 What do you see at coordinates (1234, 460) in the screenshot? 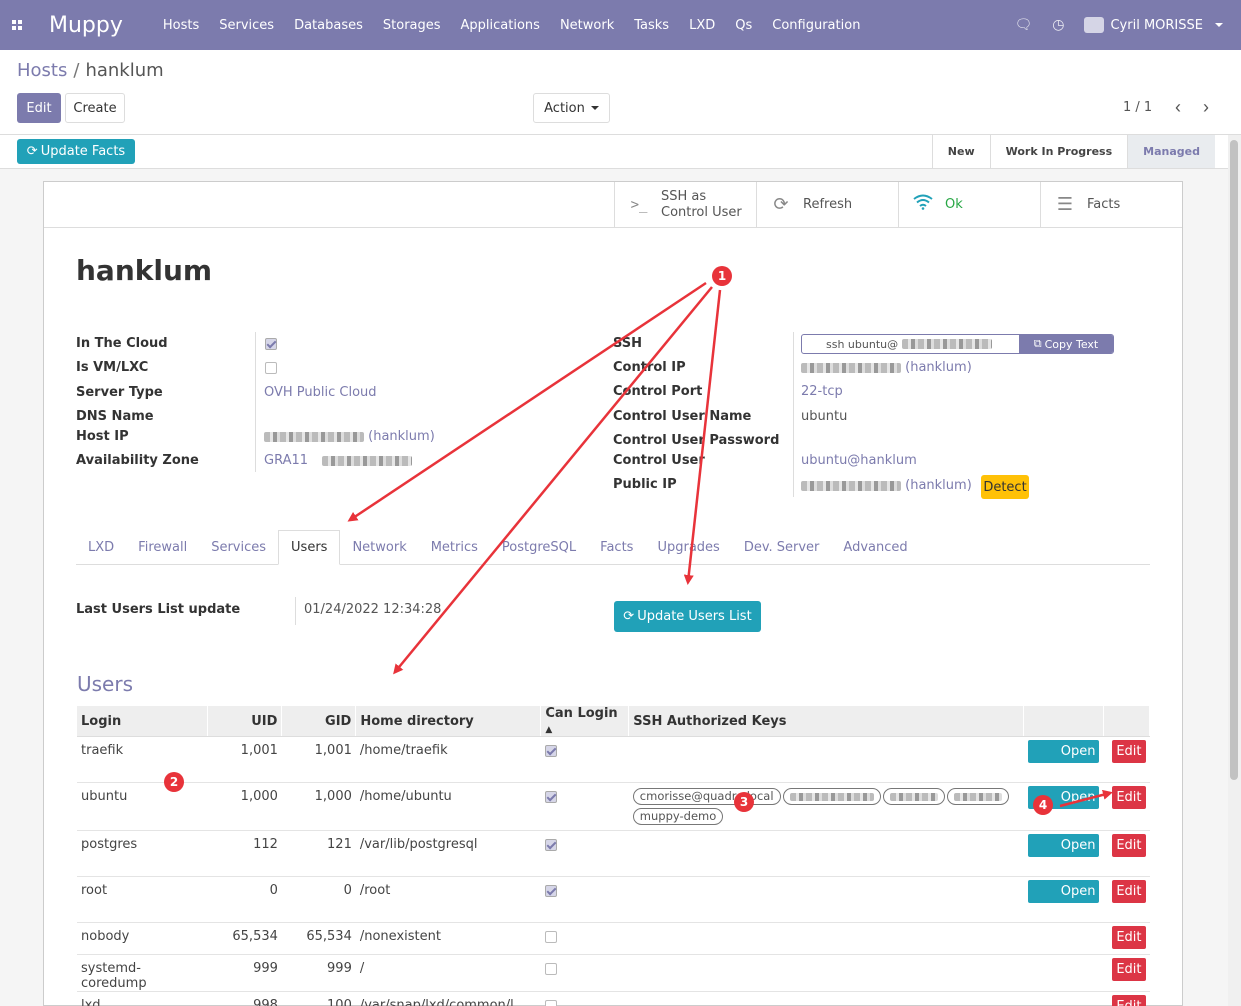
I see `scrollbar-thumb` at bounding box center [1234, 460].